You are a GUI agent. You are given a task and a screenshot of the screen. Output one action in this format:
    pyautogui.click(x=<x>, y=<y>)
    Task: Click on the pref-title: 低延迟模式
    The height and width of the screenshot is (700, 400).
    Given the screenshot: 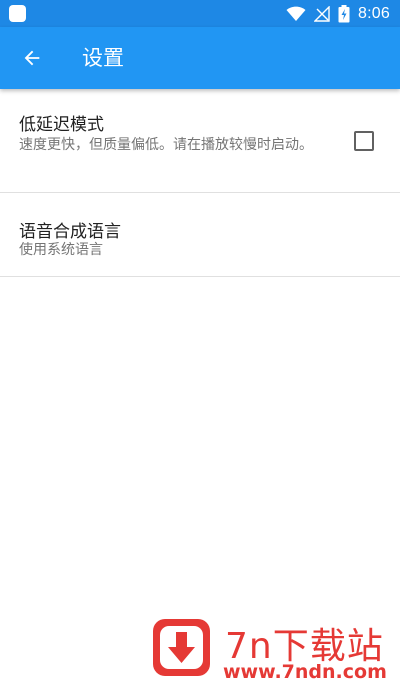 What is the action you would take?
    pyautogui.click(x=61, y=125)
    